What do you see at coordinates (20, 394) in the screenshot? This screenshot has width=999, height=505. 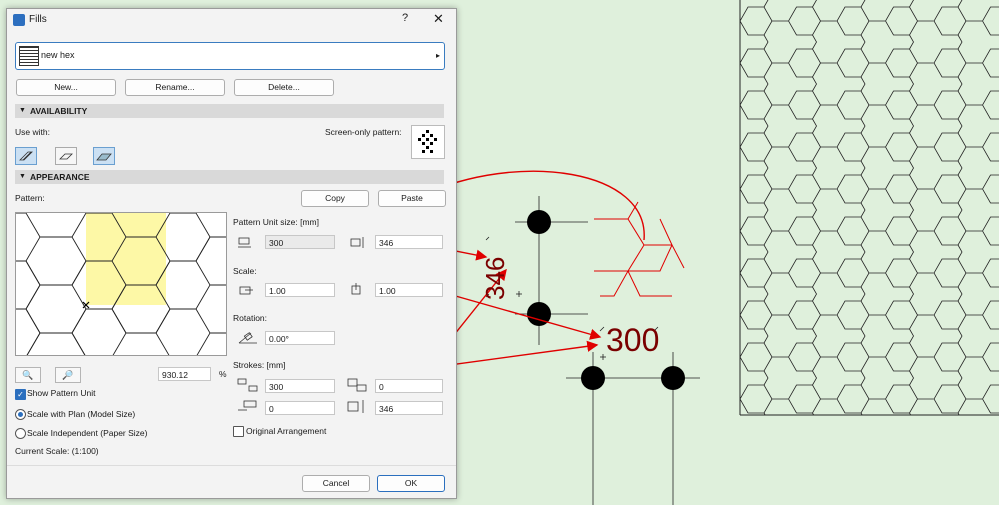 I see `show-pattern-unit-checkbox: ✓` at bounding box center [20, 394].